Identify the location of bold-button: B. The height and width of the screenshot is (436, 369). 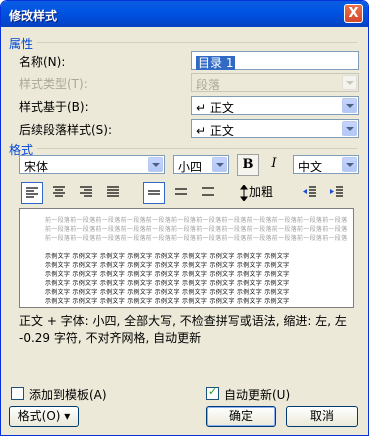
(248, 165).